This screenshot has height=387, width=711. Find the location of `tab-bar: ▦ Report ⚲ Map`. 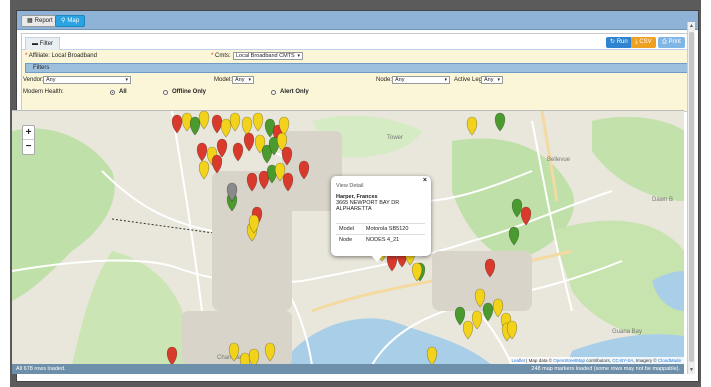

tab-bar: ▦ Report ⚲ Map is located at coordinates (357, 20).